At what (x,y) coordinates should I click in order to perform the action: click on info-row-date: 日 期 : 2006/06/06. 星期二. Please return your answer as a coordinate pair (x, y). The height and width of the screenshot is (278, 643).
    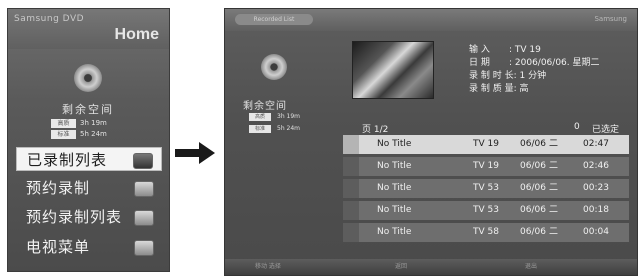
    Looking at the image, I should click on (534, 63).